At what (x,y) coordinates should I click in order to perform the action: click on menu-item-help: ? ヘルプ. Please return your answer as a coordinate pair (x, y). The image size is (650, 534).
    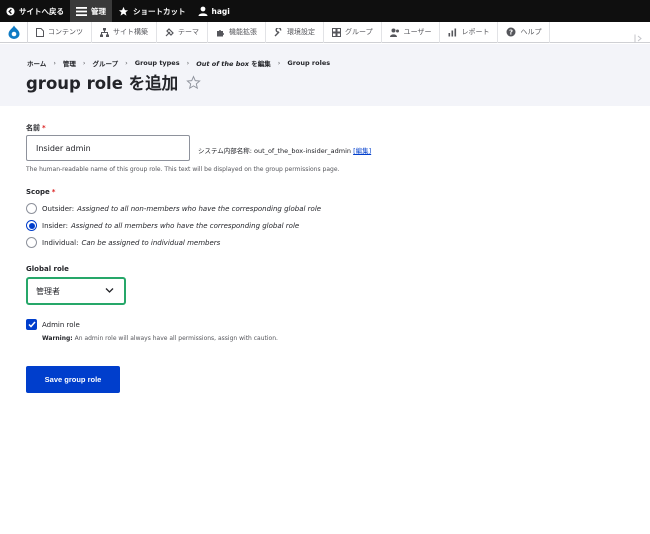
    Looking at the image, I should click on (524, 32).